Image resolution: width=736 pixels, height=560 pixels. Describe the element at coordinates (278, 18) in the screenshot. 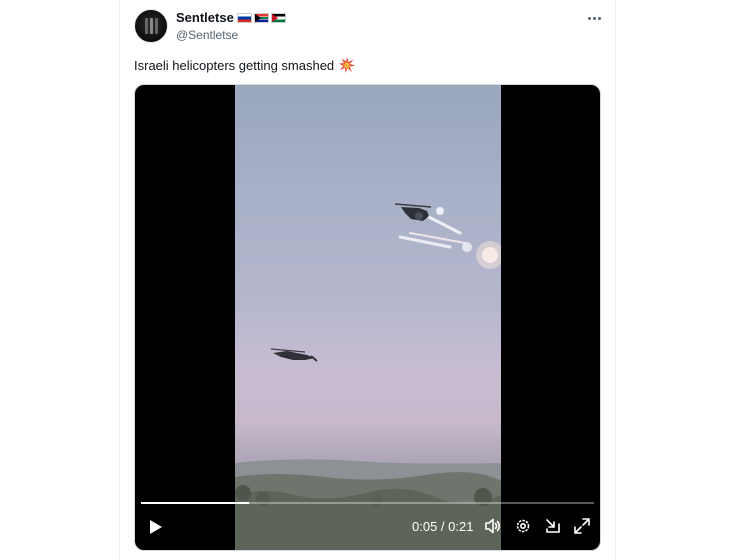

I see `palestine-flag-icon` at that location.